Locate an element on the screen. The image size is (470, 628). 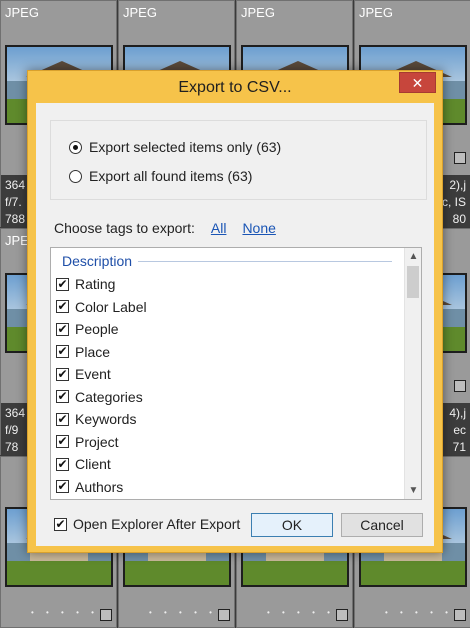
select-all-link: All is located at coordinates (219, 228).